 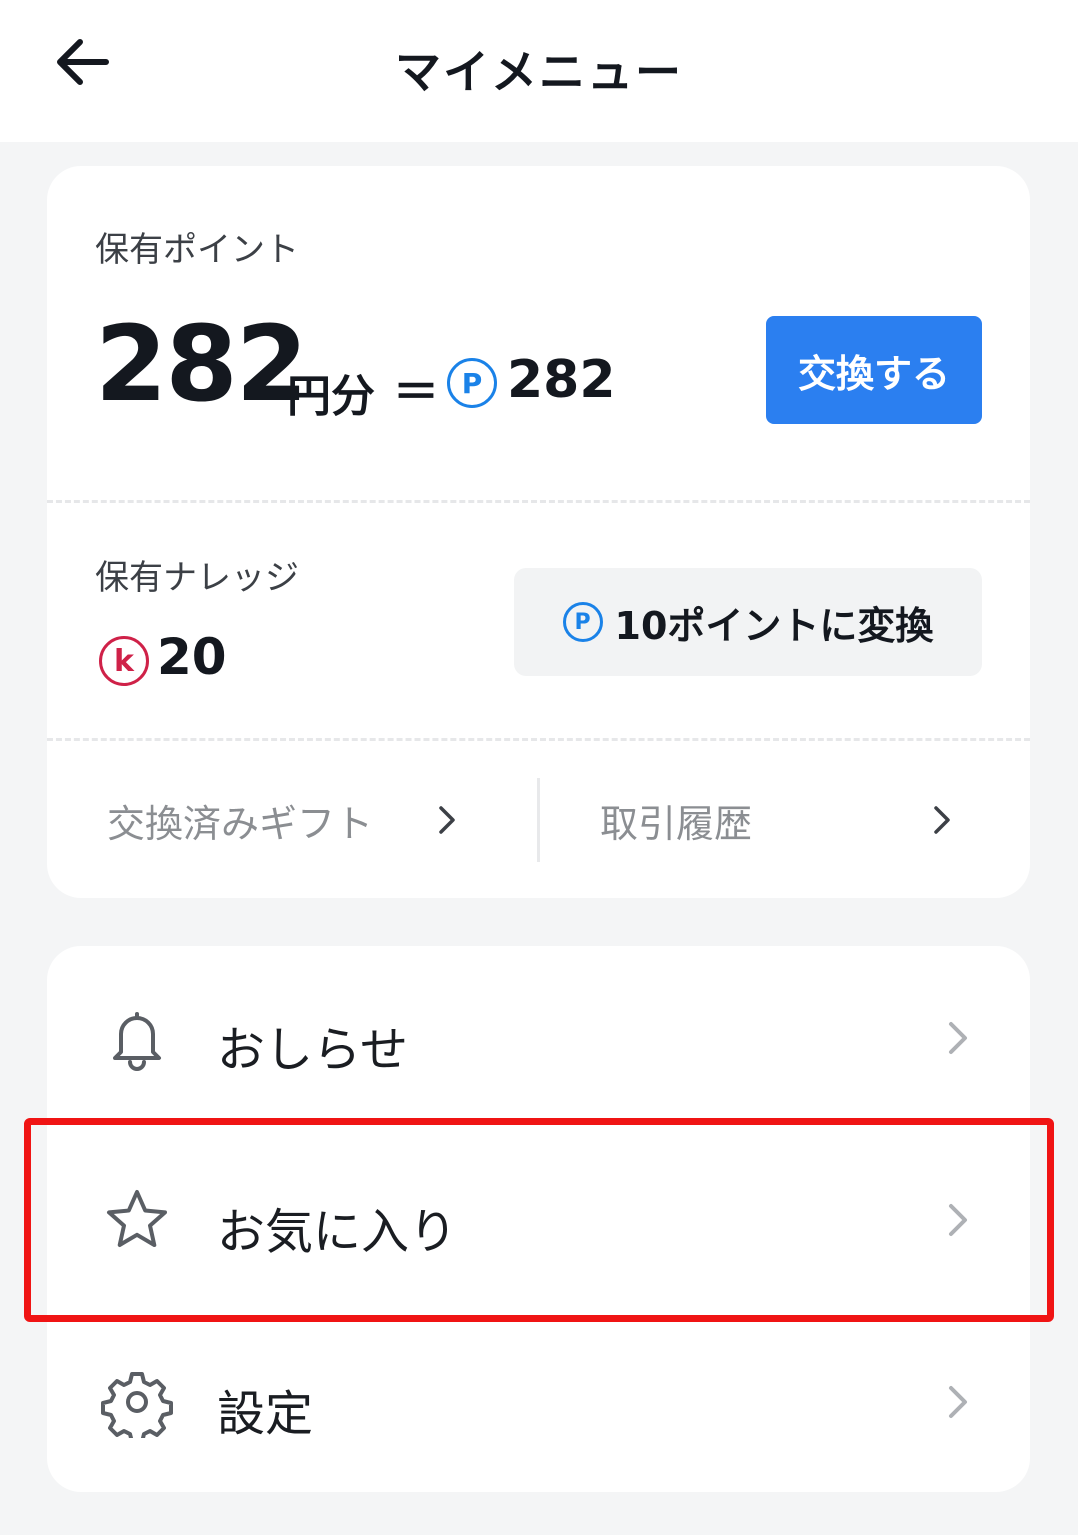 I want to click on bell-icon, so click(x=137, y=1041).